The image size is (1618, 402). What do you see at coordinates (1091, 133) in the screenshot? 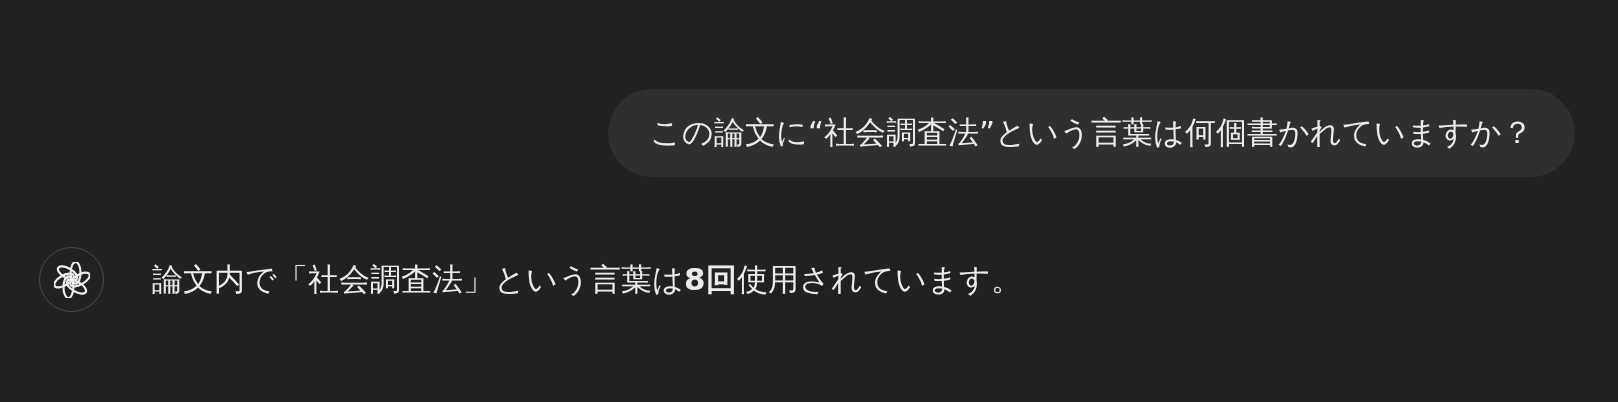
I see `user-message: この論文に“社会調査法”という言葉は何個書かれていますか？` at bounding box center [1091, 133].